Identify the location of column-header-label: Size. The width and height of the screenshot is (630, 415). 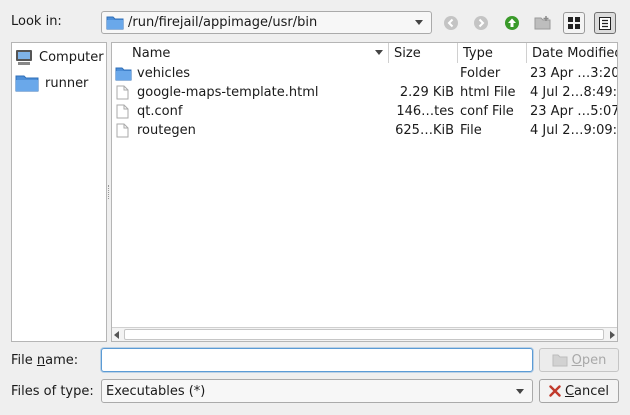
(407, 53).